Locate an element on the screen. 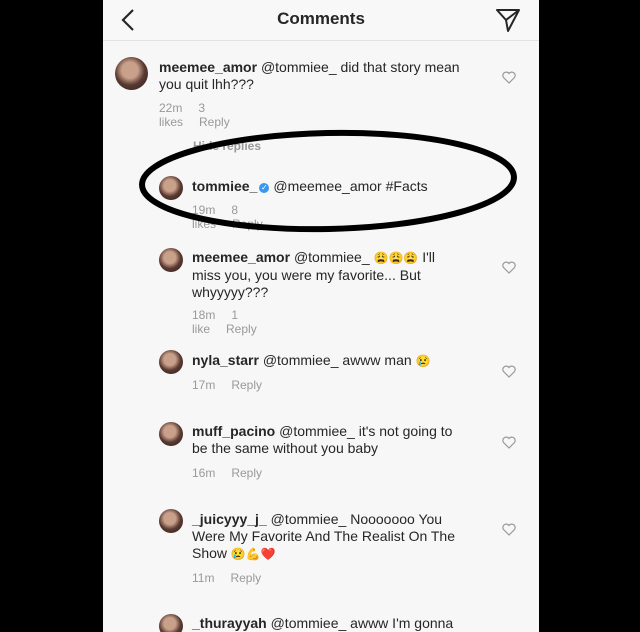 This screenshot has width=640, height=632. hide-replies-link: Hide replies is located at coordinates (227, 146).